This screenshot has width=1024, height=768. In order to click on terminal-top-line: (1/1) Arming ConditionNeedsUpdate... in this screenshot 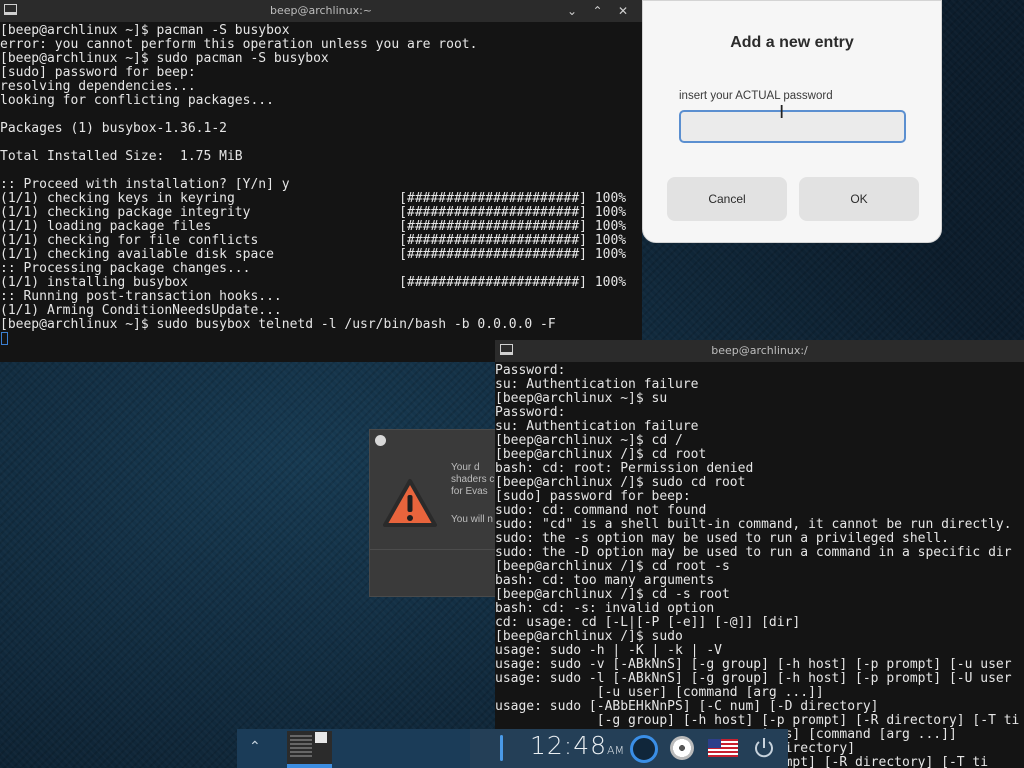, I will do `click(141, 310)`.